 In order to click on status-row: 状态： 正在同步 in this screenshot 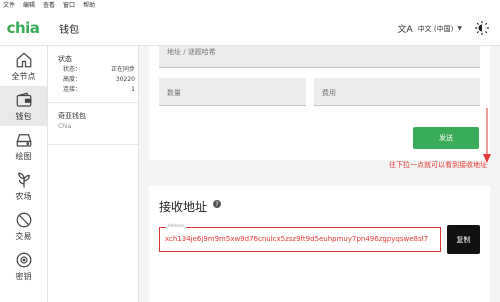, I will do `click(99, 70)`.